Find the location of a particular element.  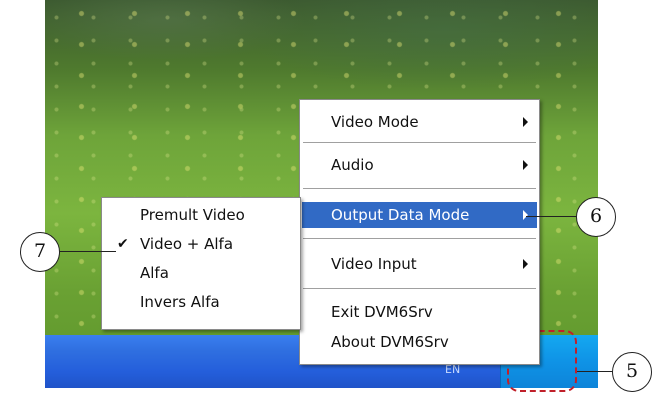

menu-item-label: Video Input is located at coordinates (374, 264).